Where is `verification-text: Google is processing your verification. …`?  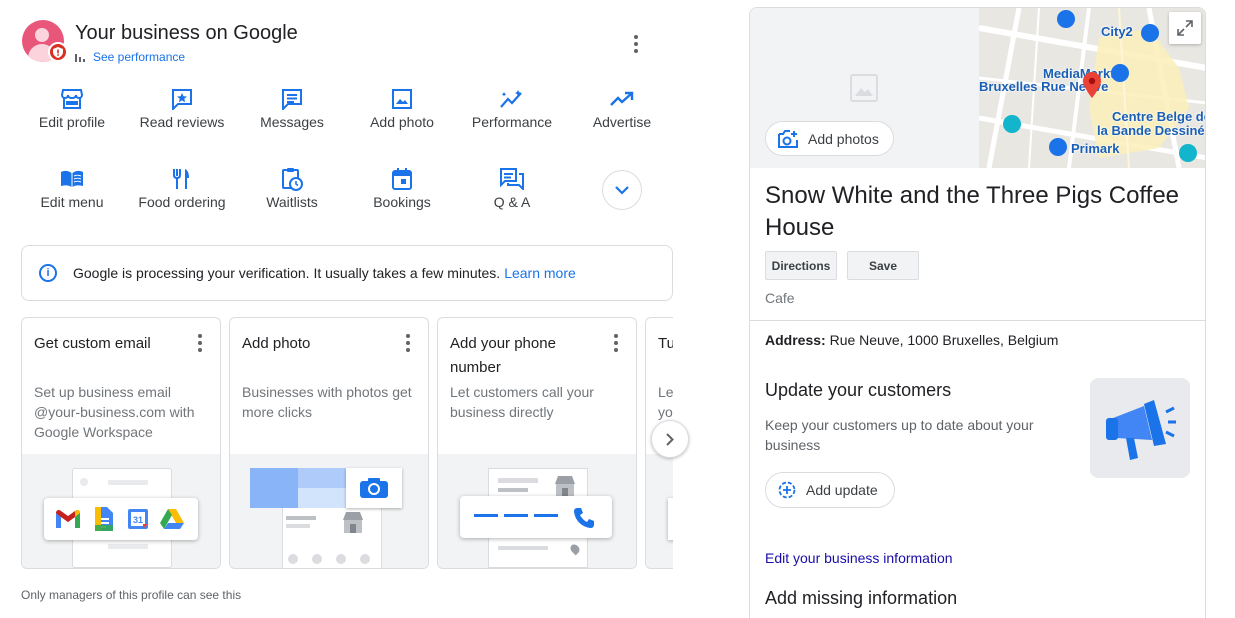 verification-text: Google is processing your verification. … is located at coordinates (287, 273).